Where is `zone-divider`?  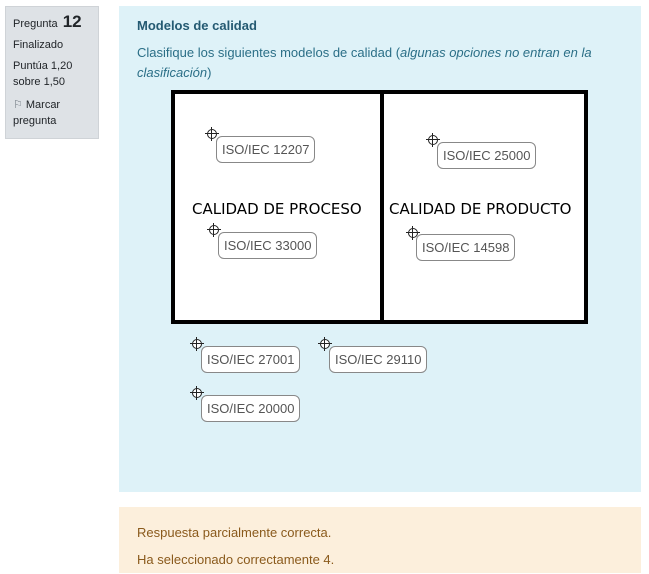 zone-divider is located at coordinates (382, 207).